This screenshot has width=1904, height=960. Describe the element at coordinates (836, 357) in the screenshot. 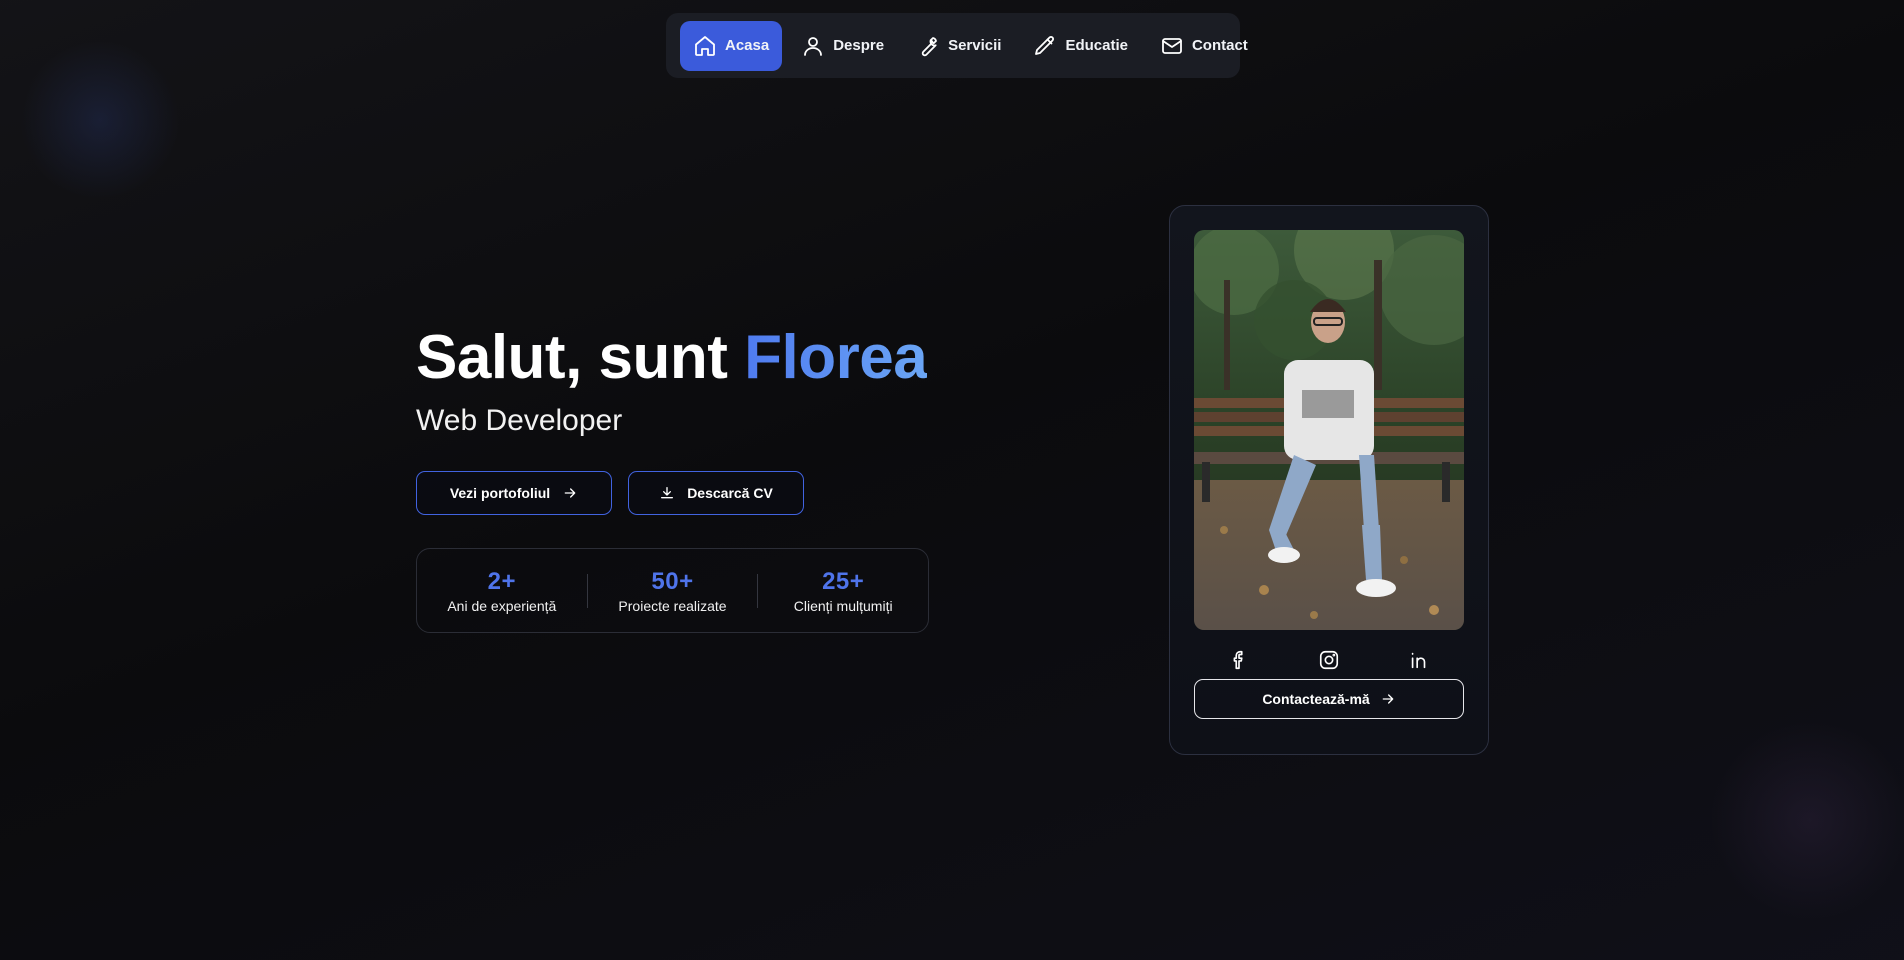

I see `hero-name: Florea` at that location.